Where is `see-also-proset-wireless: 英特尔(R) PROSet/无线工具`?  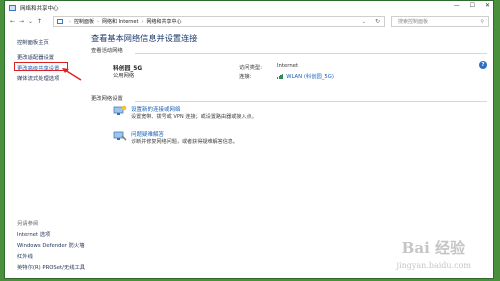 see-also-proset-wireless: 英特尔(R) PROSet/无线工具 is located at coordinates (51, 267).